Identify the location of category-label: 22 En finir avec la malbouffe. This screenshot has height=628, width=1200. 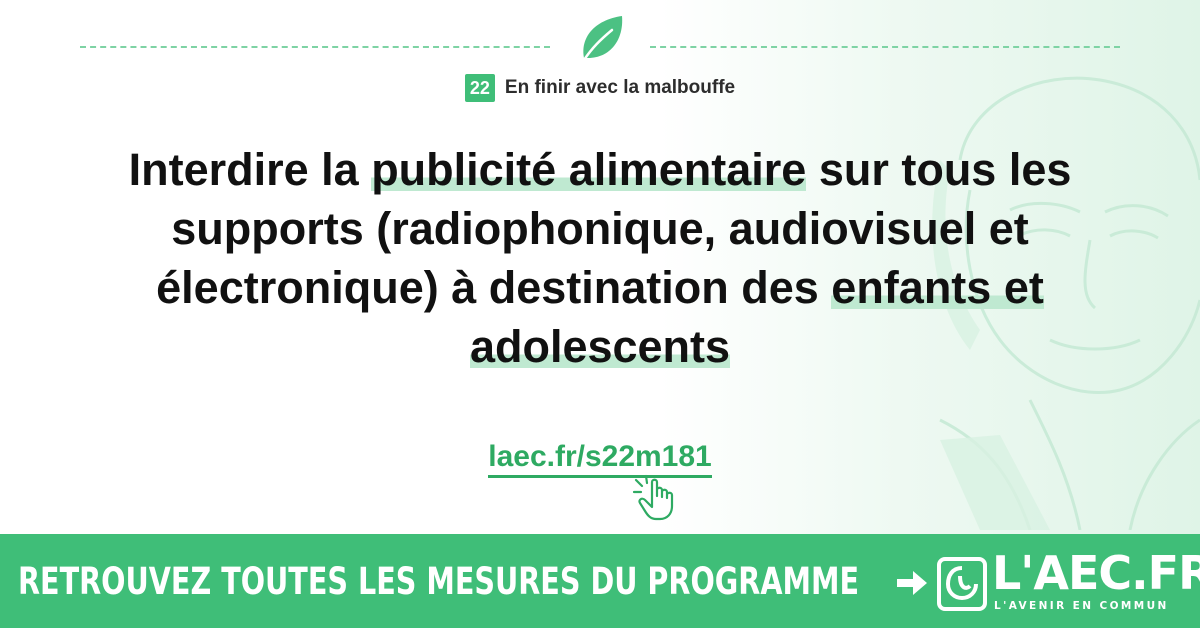
(600, 88).